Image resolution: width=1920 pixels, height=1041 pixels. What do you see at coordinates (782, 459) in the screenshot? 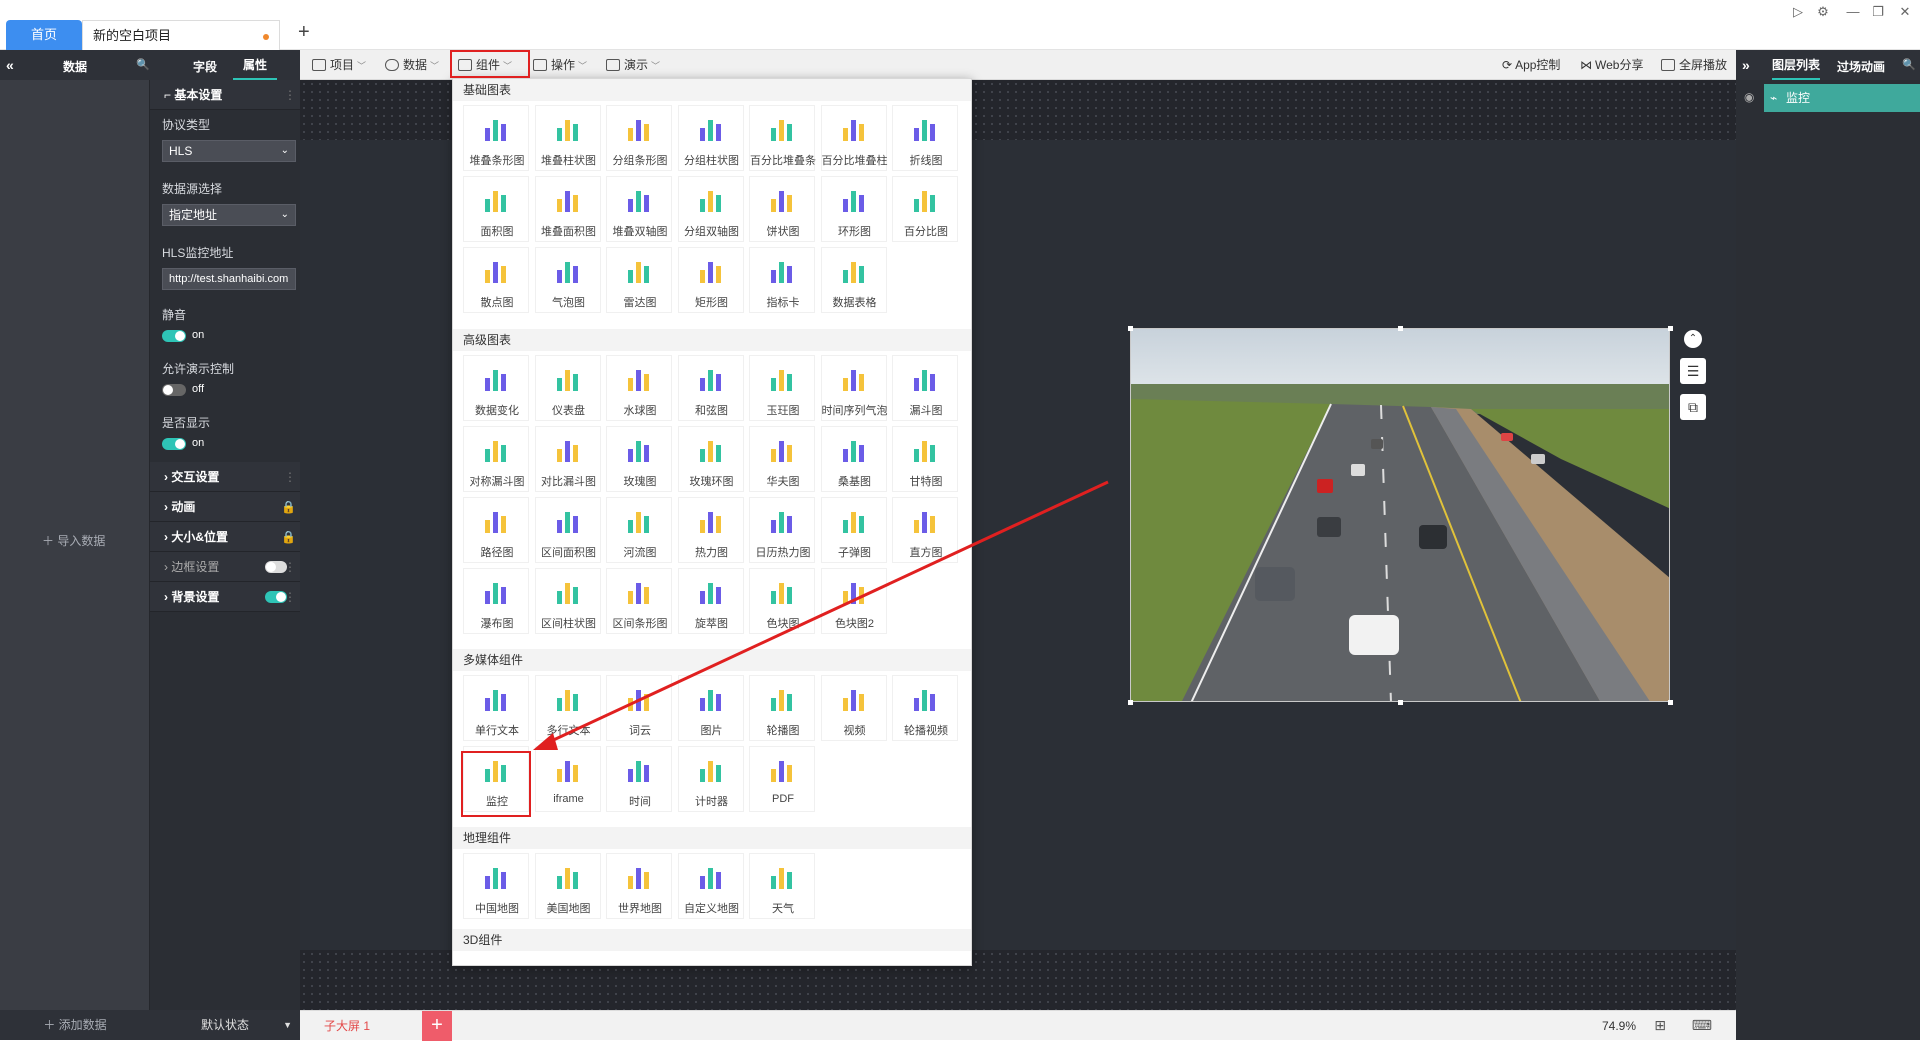
I see `component-tile-advanced-11: 华夫图` at bounding box center [782, 459].